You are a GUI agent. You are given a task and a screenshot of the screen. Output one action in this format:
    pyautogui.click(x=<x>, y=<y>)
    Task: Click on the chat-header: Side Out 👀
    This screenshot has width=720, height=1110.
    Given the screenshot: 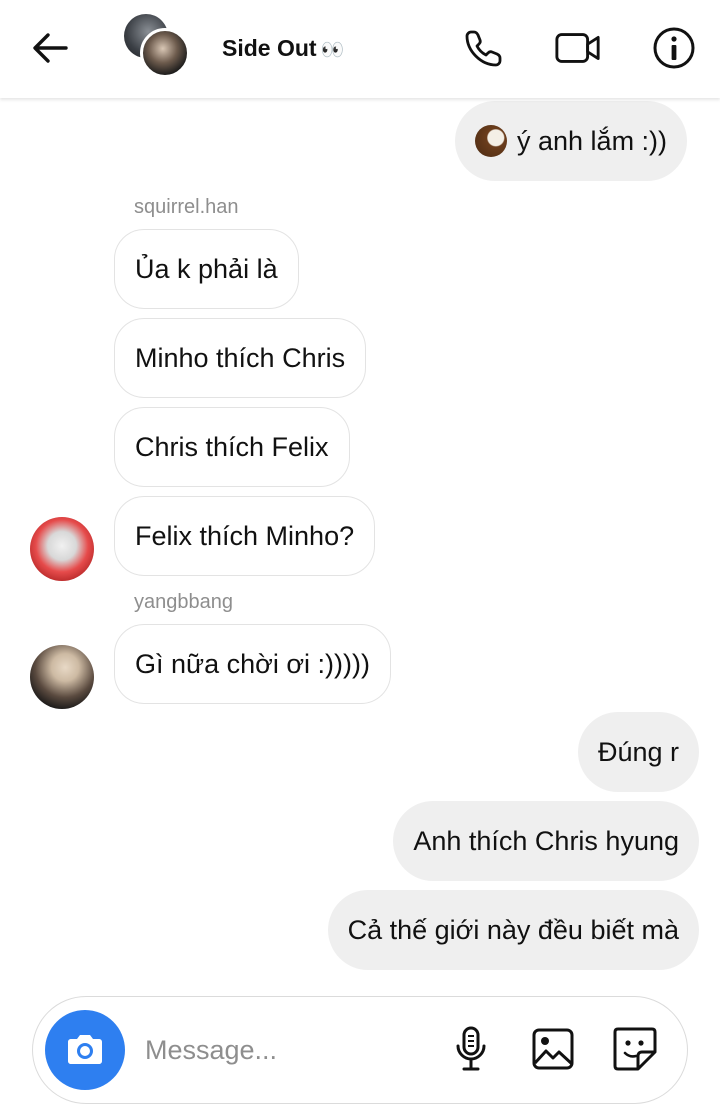 What is the action you would take?
    pyautogui.click(x=360, y=49)
    